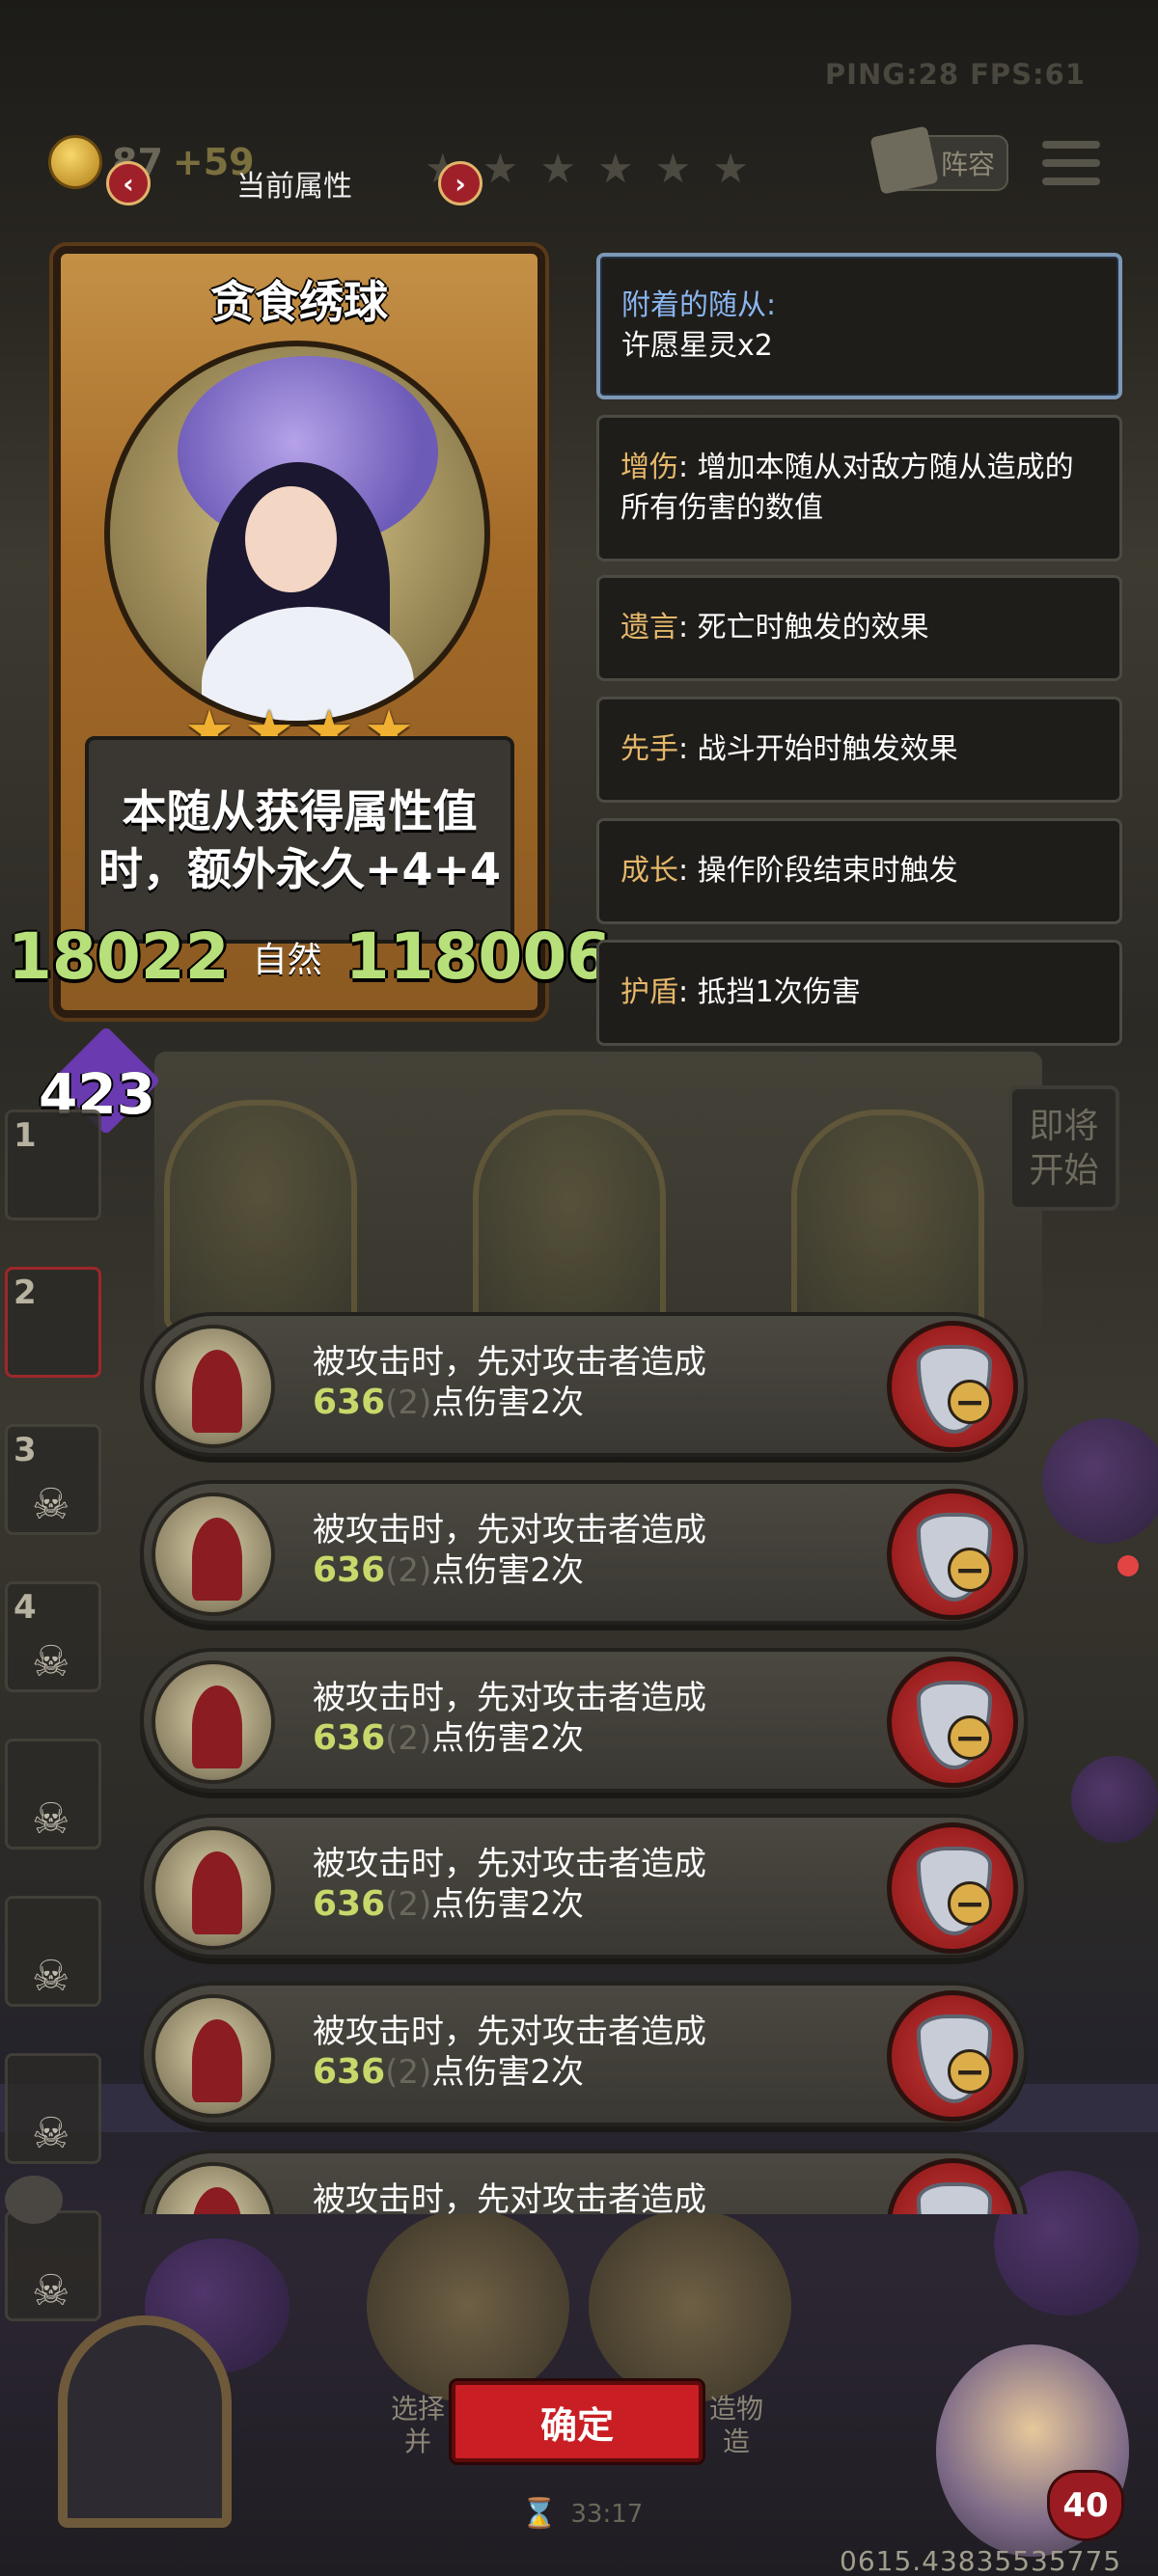  I want to click on roster-item: 1, so click(53, 1165).